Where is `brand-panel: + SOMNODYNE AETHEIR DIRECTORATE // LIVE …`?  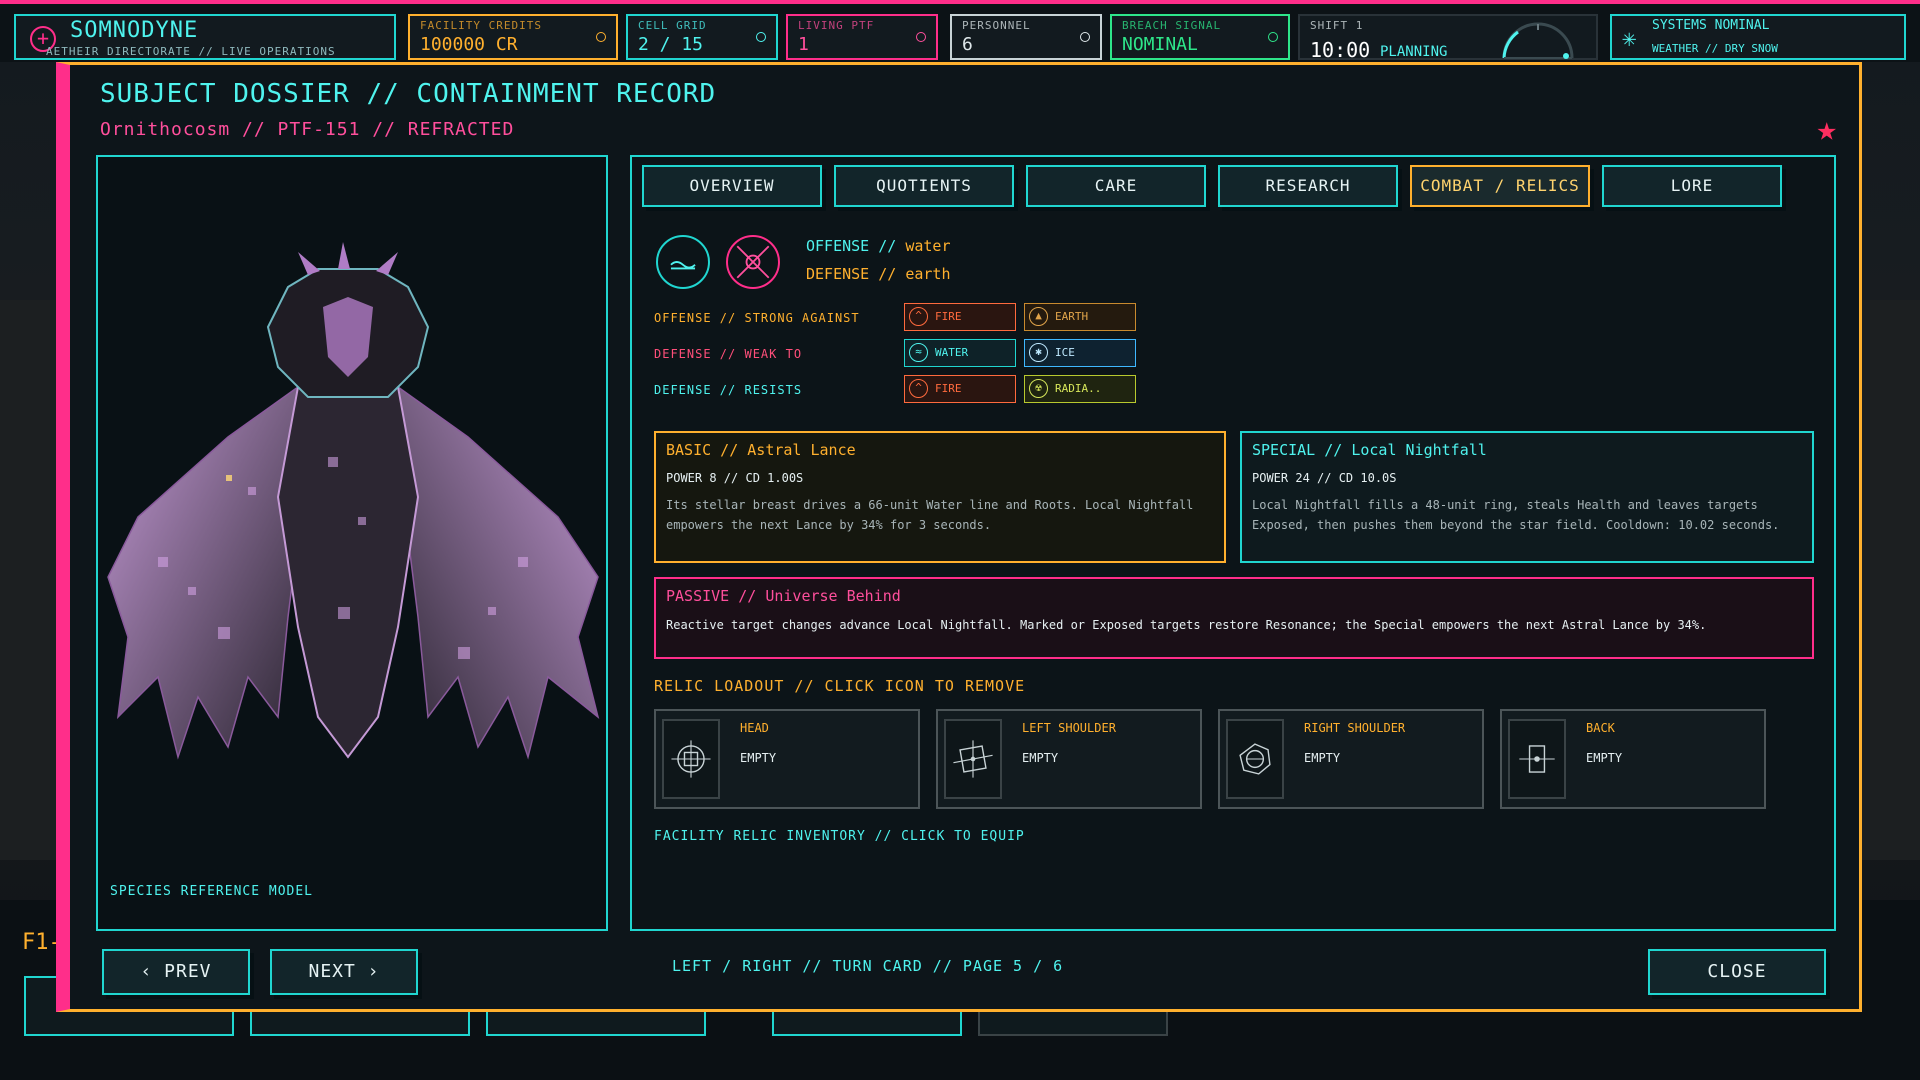 brand-panel: + SOMNODYNE AETHEIR DIRECTORATE // LIVE … is located at coordinates (205, 37).